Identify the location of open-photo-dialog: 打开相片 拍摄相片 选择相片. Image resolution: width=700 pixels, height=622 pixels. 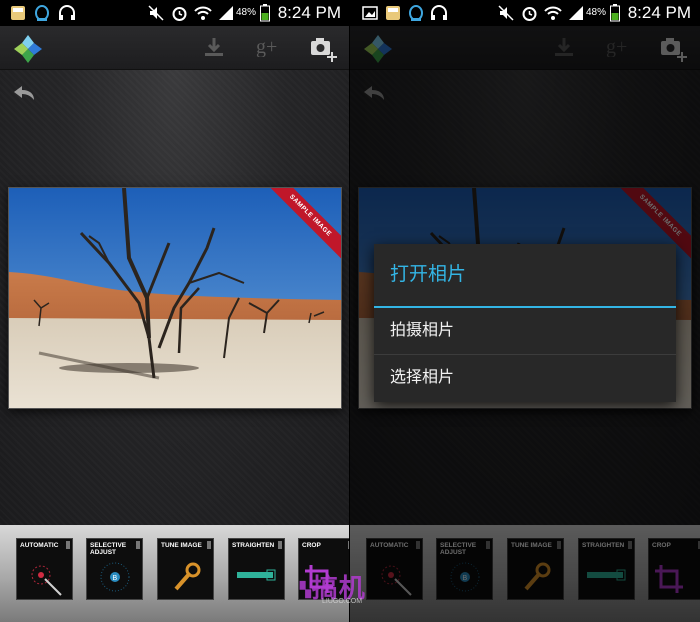
(525, 323).